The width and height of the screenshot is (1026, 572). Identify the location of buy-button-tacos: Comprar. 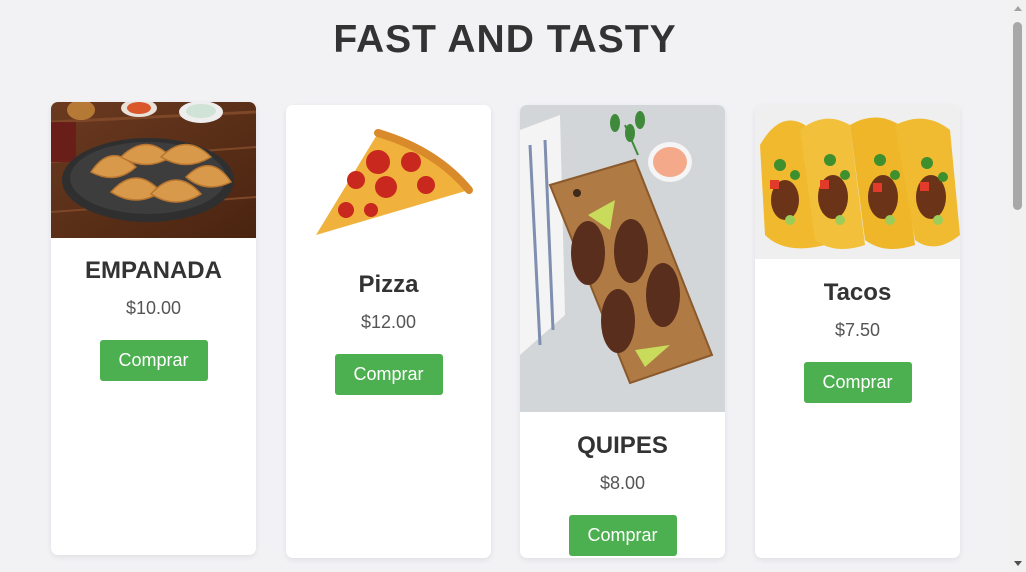
(857, 382).